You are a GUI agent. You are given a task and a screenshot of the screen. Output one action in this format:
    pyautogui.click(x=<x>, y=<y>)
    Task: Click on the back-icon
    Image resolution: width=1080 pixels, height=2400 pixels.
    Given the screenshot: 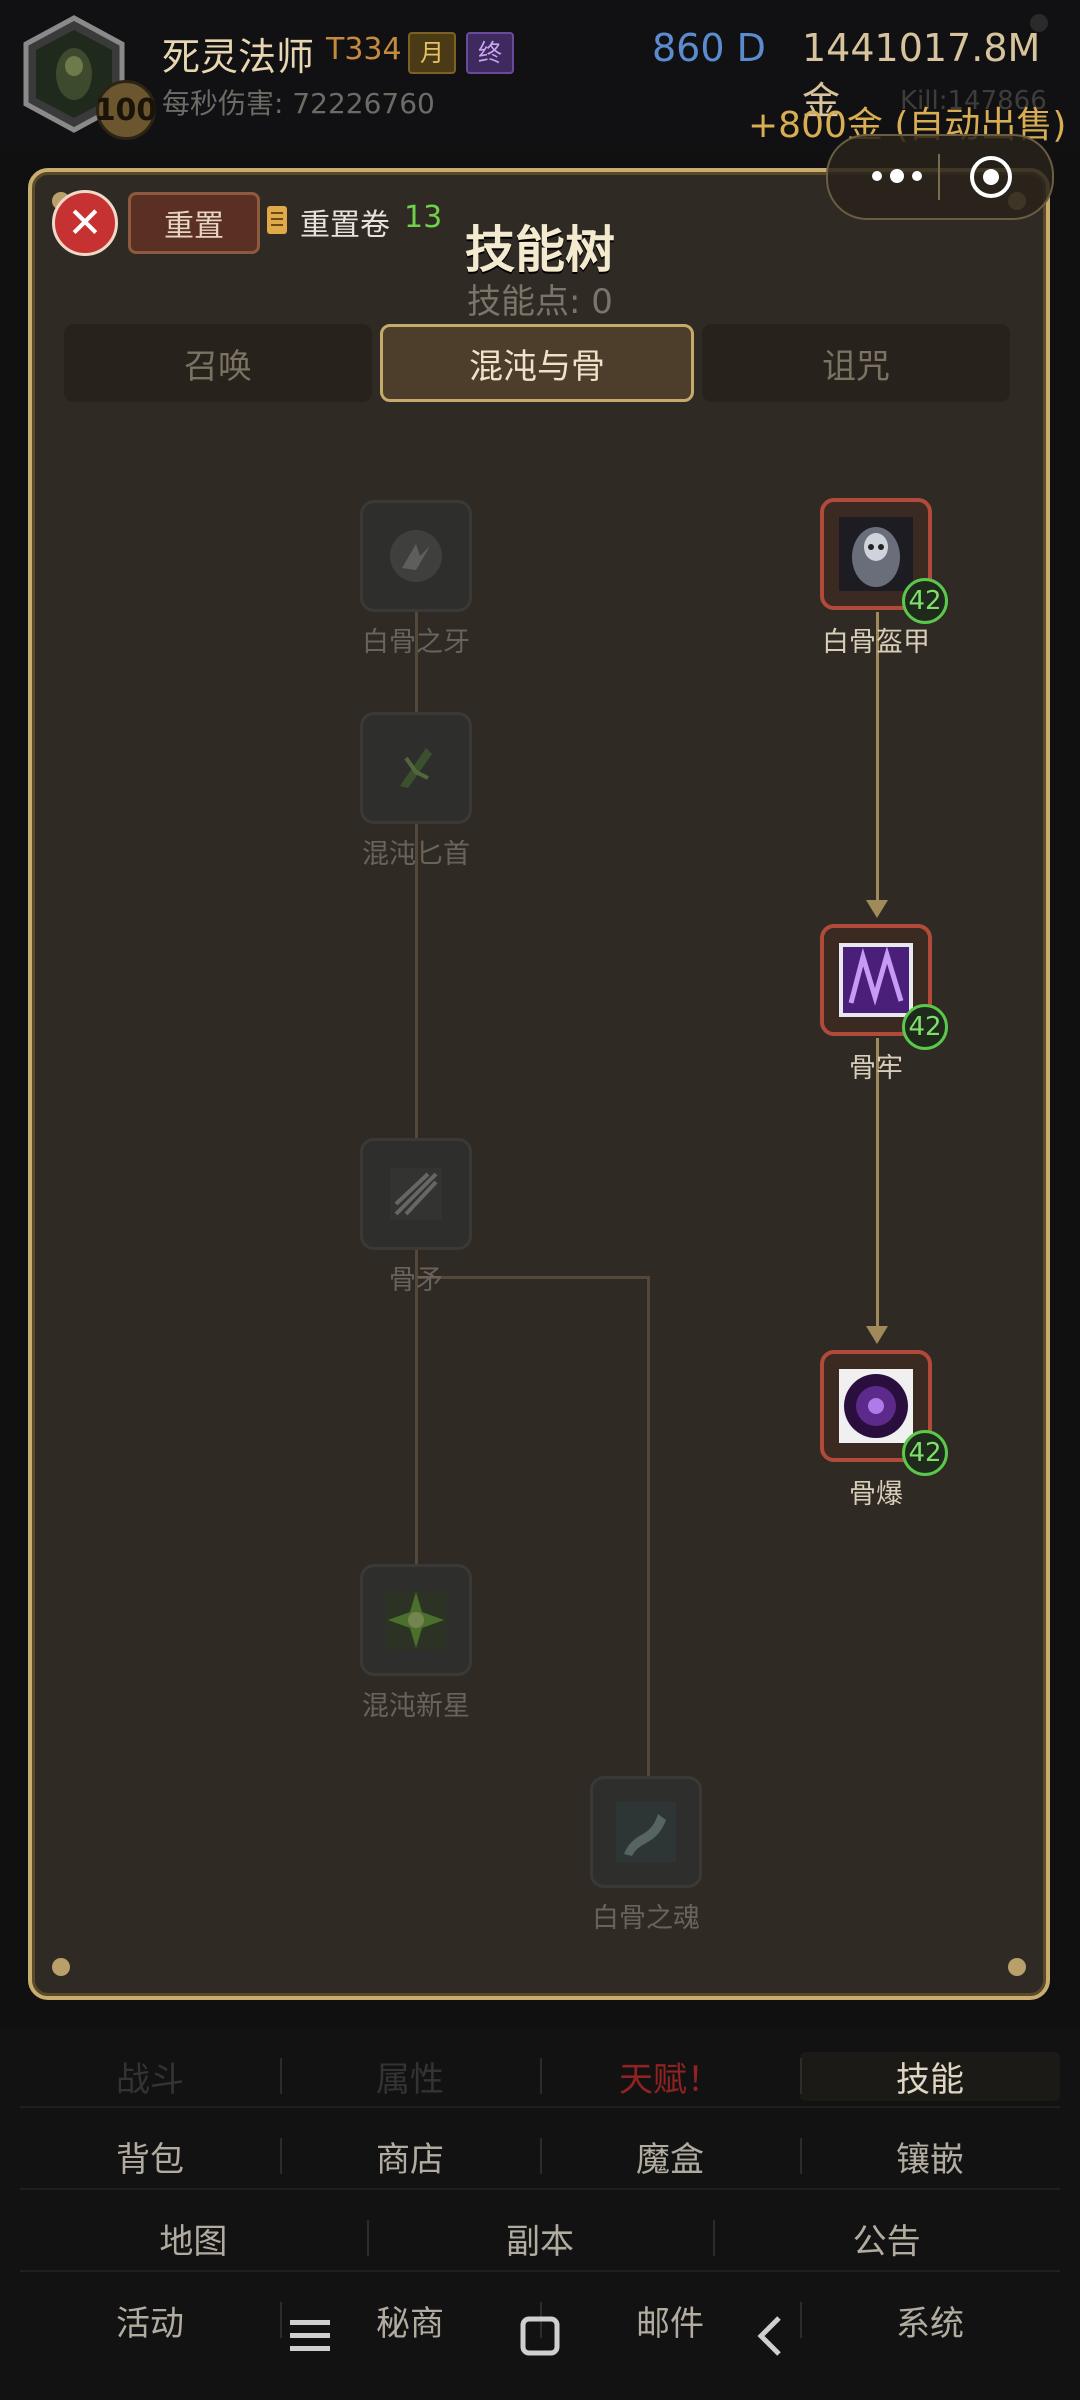 What is the action you would take?
    pyautogui.click(x=770, y=2336)
    